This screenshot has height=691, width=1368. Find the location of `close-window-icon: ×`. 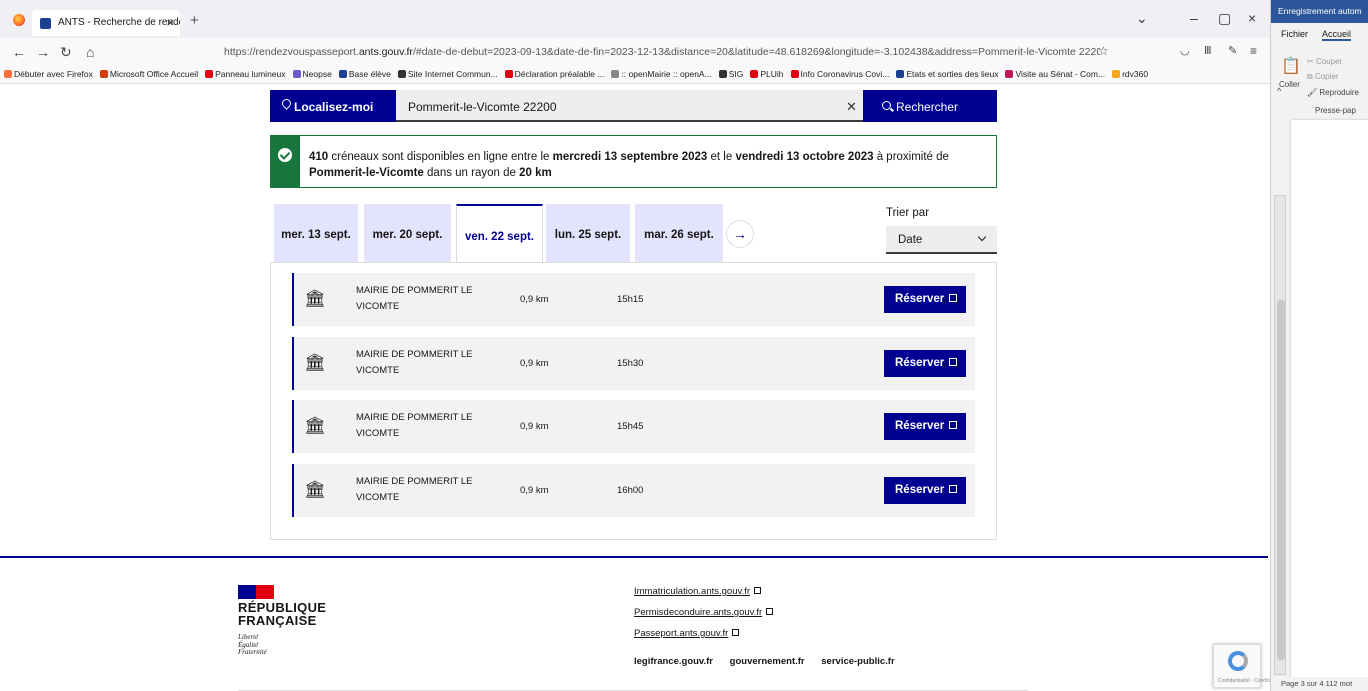

close-window-icon: × is located at coordinates (1252, 18).